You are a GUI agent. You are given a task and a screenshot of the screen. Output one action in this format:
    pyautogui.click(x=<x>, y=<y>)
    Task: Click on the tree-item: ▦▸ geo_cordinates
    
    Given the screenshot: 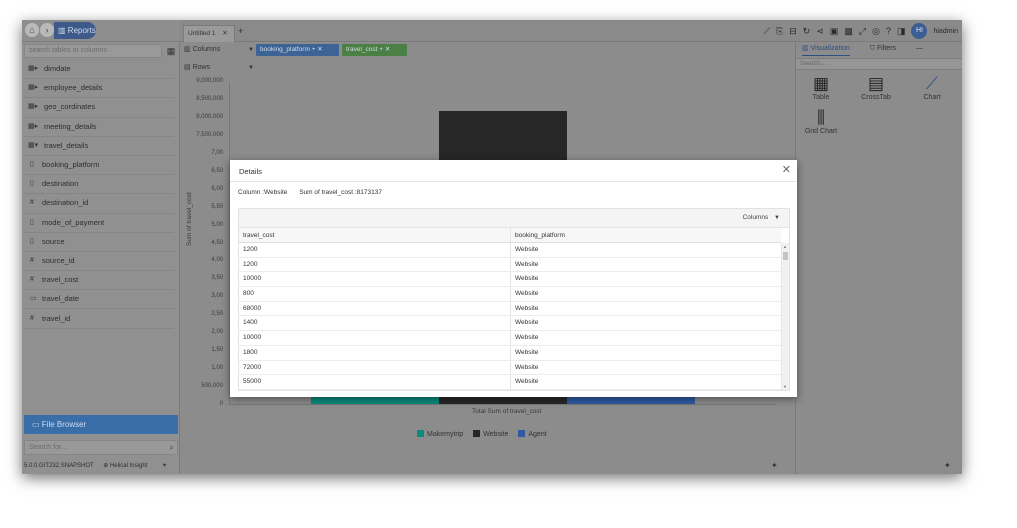 What is the action you would take?
    pyautogui.click(x=99, y=108)
    